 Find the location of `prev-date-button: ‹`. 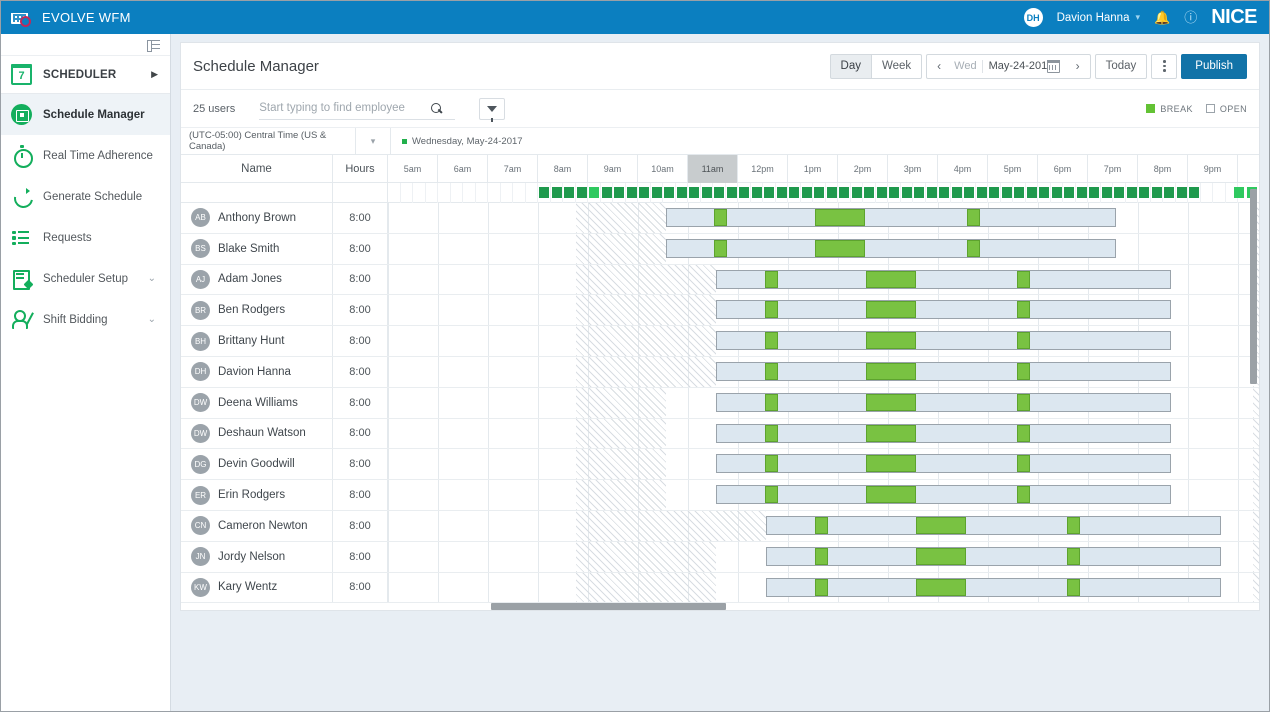

prev-date-button: ‹ is located at coordinates (939, 66).